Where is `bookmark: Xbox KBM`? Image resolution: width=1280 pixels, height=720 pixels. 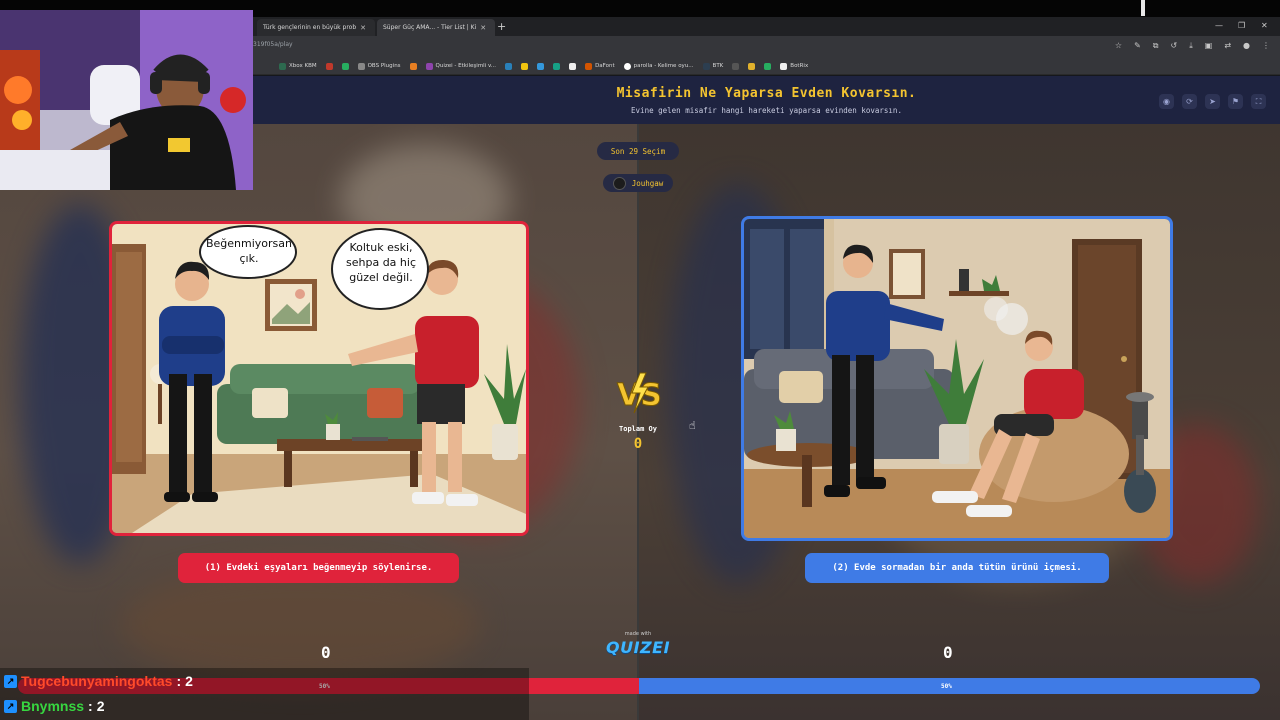
bookmark: Xbox KBM is located at coordinates (298, 66).